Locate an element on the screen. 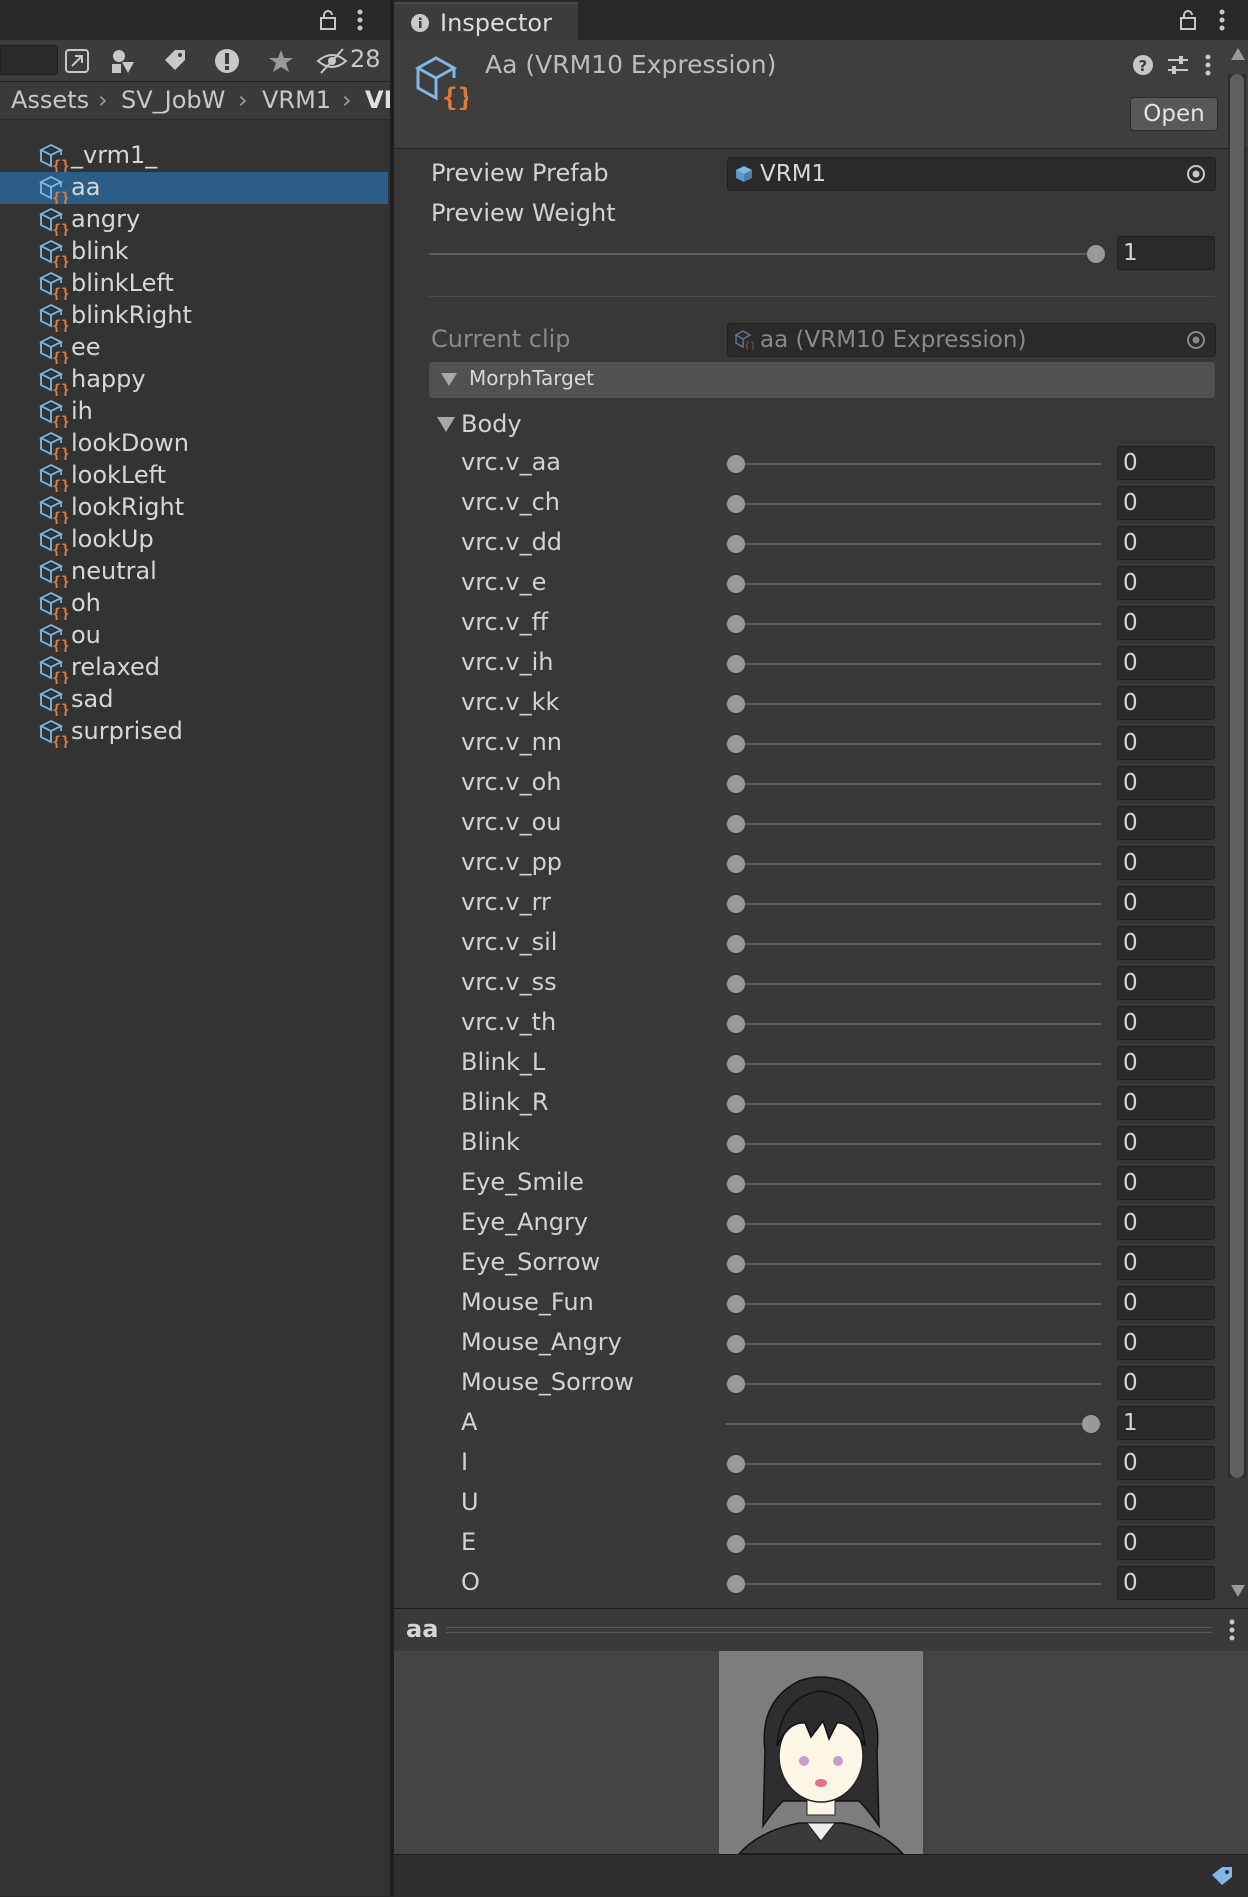 Image resolution: width=1248 pixels, height=1897 pixels. list-item: {}sad is located at coordinates (194, 700).